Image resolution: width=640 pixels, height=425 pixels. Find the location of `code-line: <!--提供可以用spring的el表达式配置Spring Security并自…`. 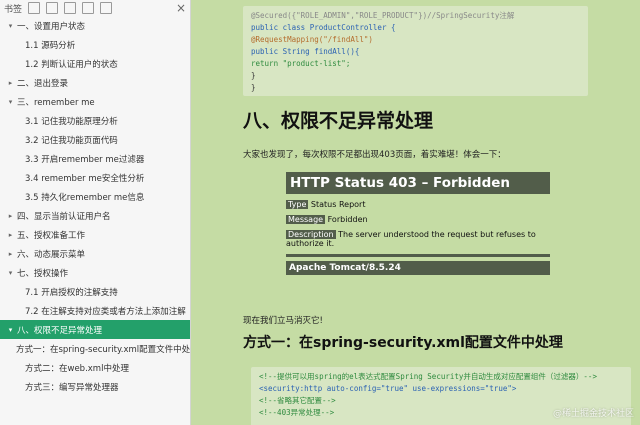

code-line: <!--提供可以用spring的el表达式配置Spring Security并自… is located at coordinates (428, 376).